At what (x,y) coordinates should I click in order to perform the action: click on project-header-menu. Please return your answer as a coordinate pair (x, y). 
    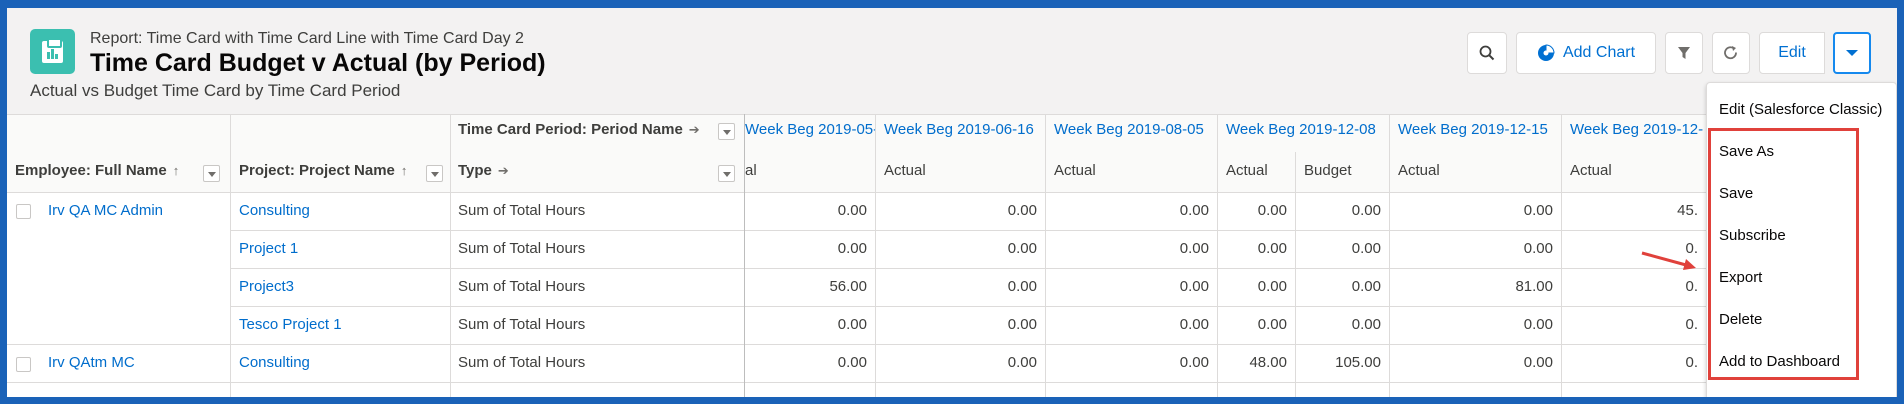
    Looking at the image, I should click on (434, 173).